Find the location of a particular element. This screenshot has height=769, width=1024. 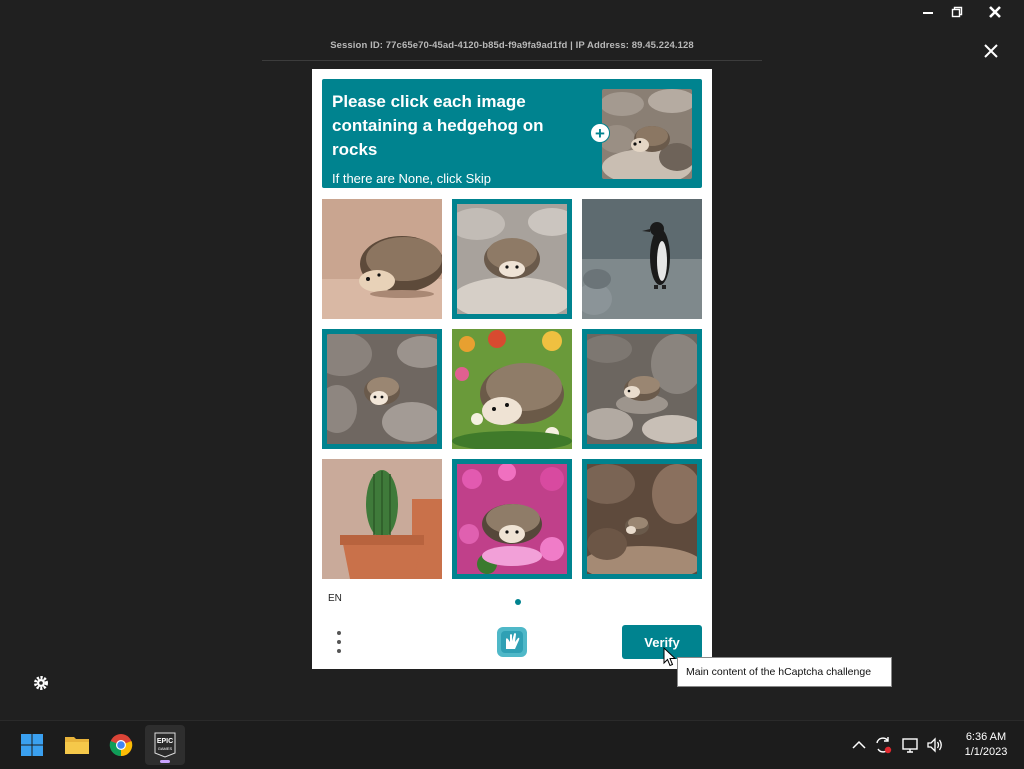

hcaptcha-logo-icon is located at coordinates (512, 642).